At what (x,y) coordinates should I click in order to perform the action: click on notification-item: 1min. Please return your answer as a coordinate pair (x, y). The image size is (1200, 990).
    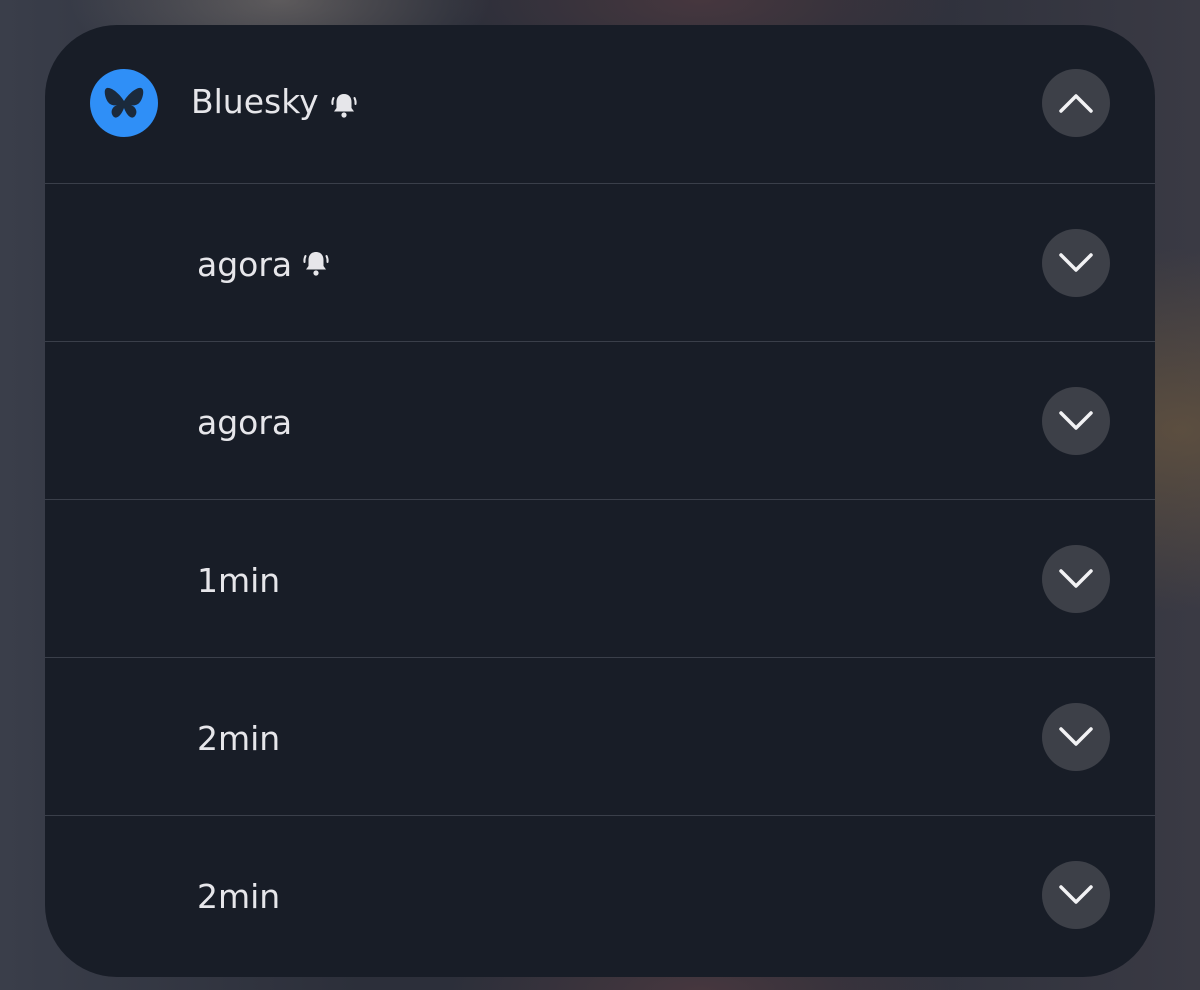
    Looking at the image, I should click on (600, 578).